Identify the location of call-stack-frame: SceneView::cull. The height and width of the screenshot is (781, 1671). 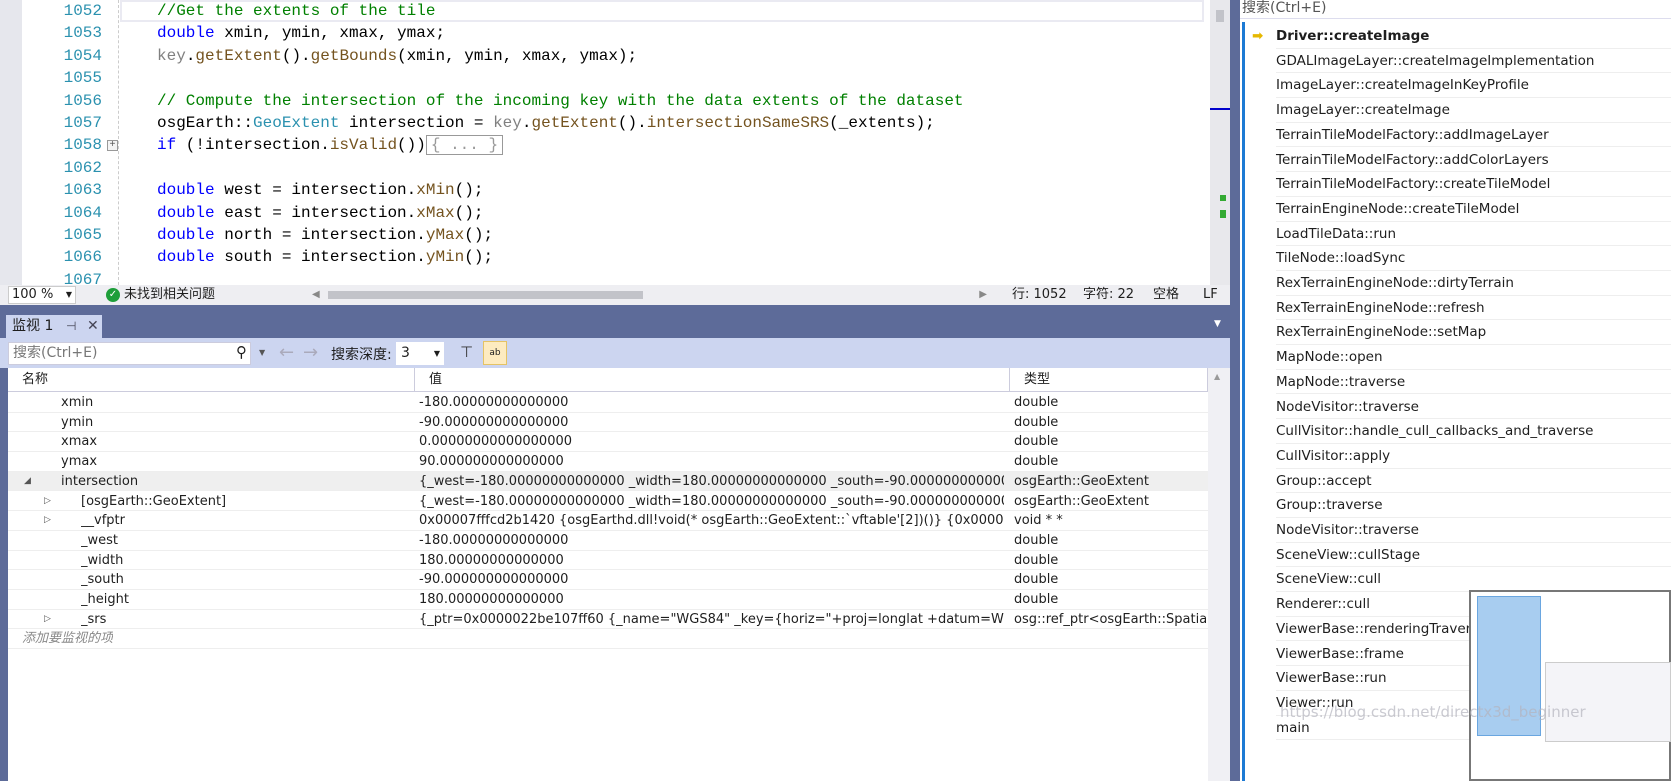
(1473, 580).